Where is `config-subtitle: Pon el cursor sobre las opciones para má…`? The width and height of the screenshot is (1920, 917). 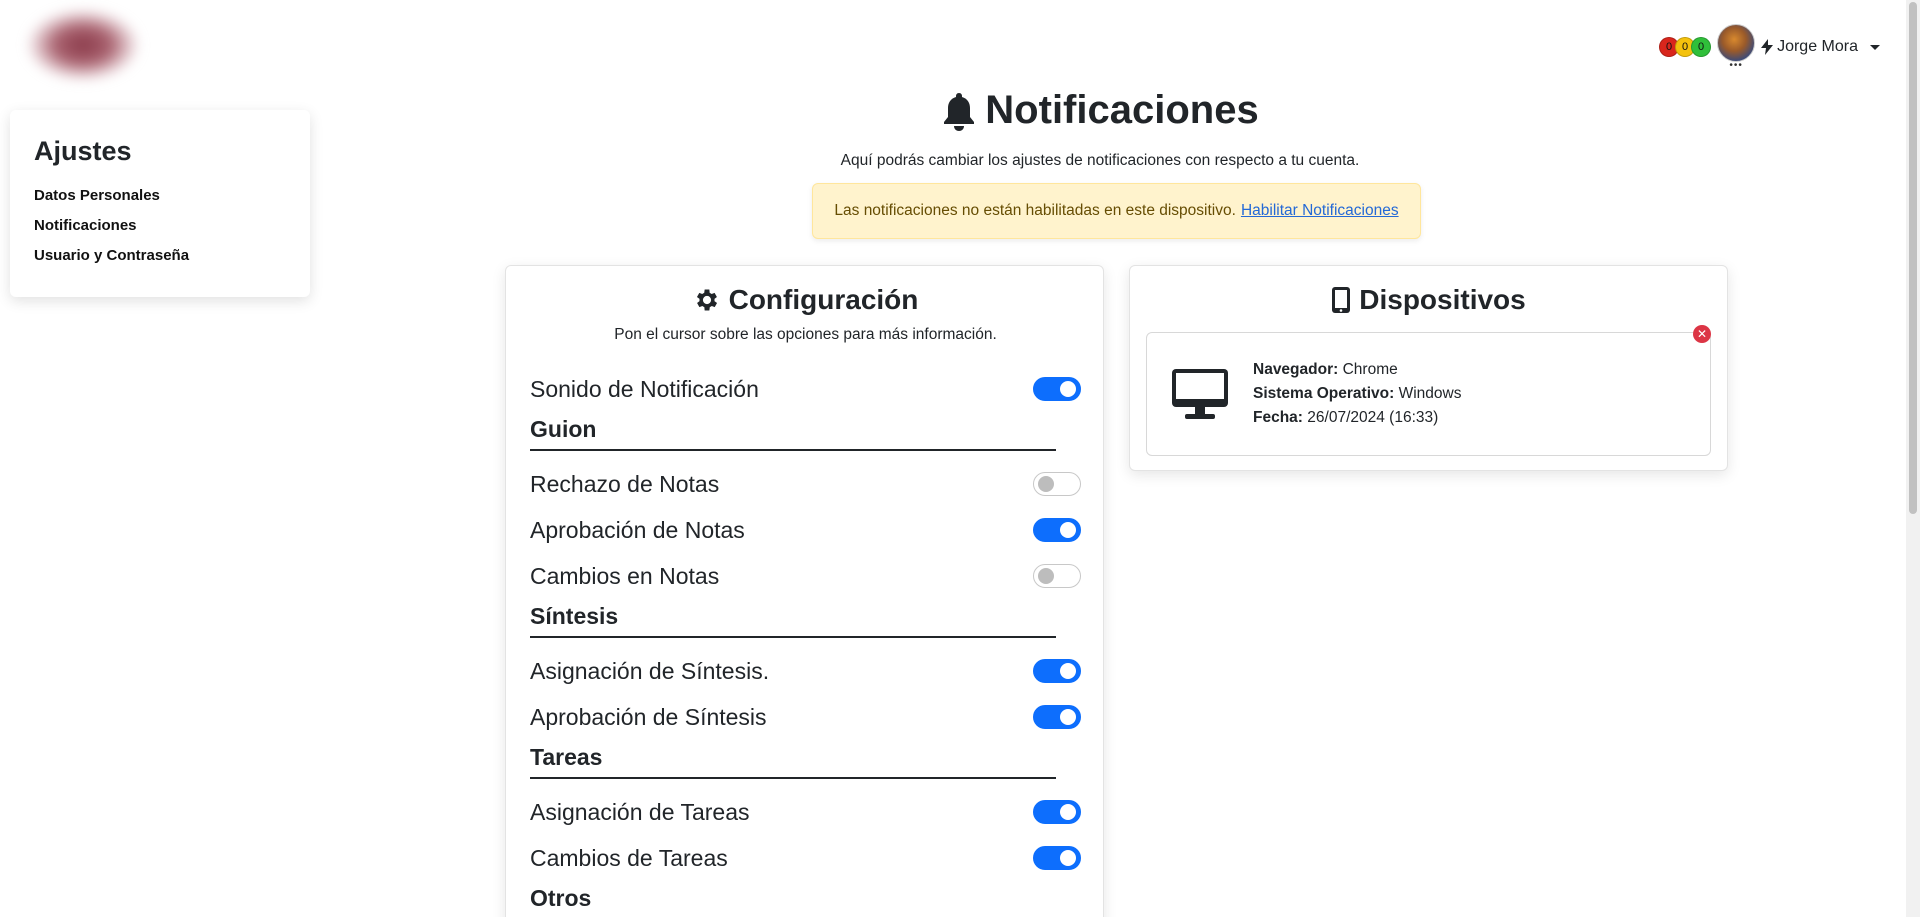
config-subtitle: Pon el cursor sobre las opciones para má… is located at coordinates (805, 334).